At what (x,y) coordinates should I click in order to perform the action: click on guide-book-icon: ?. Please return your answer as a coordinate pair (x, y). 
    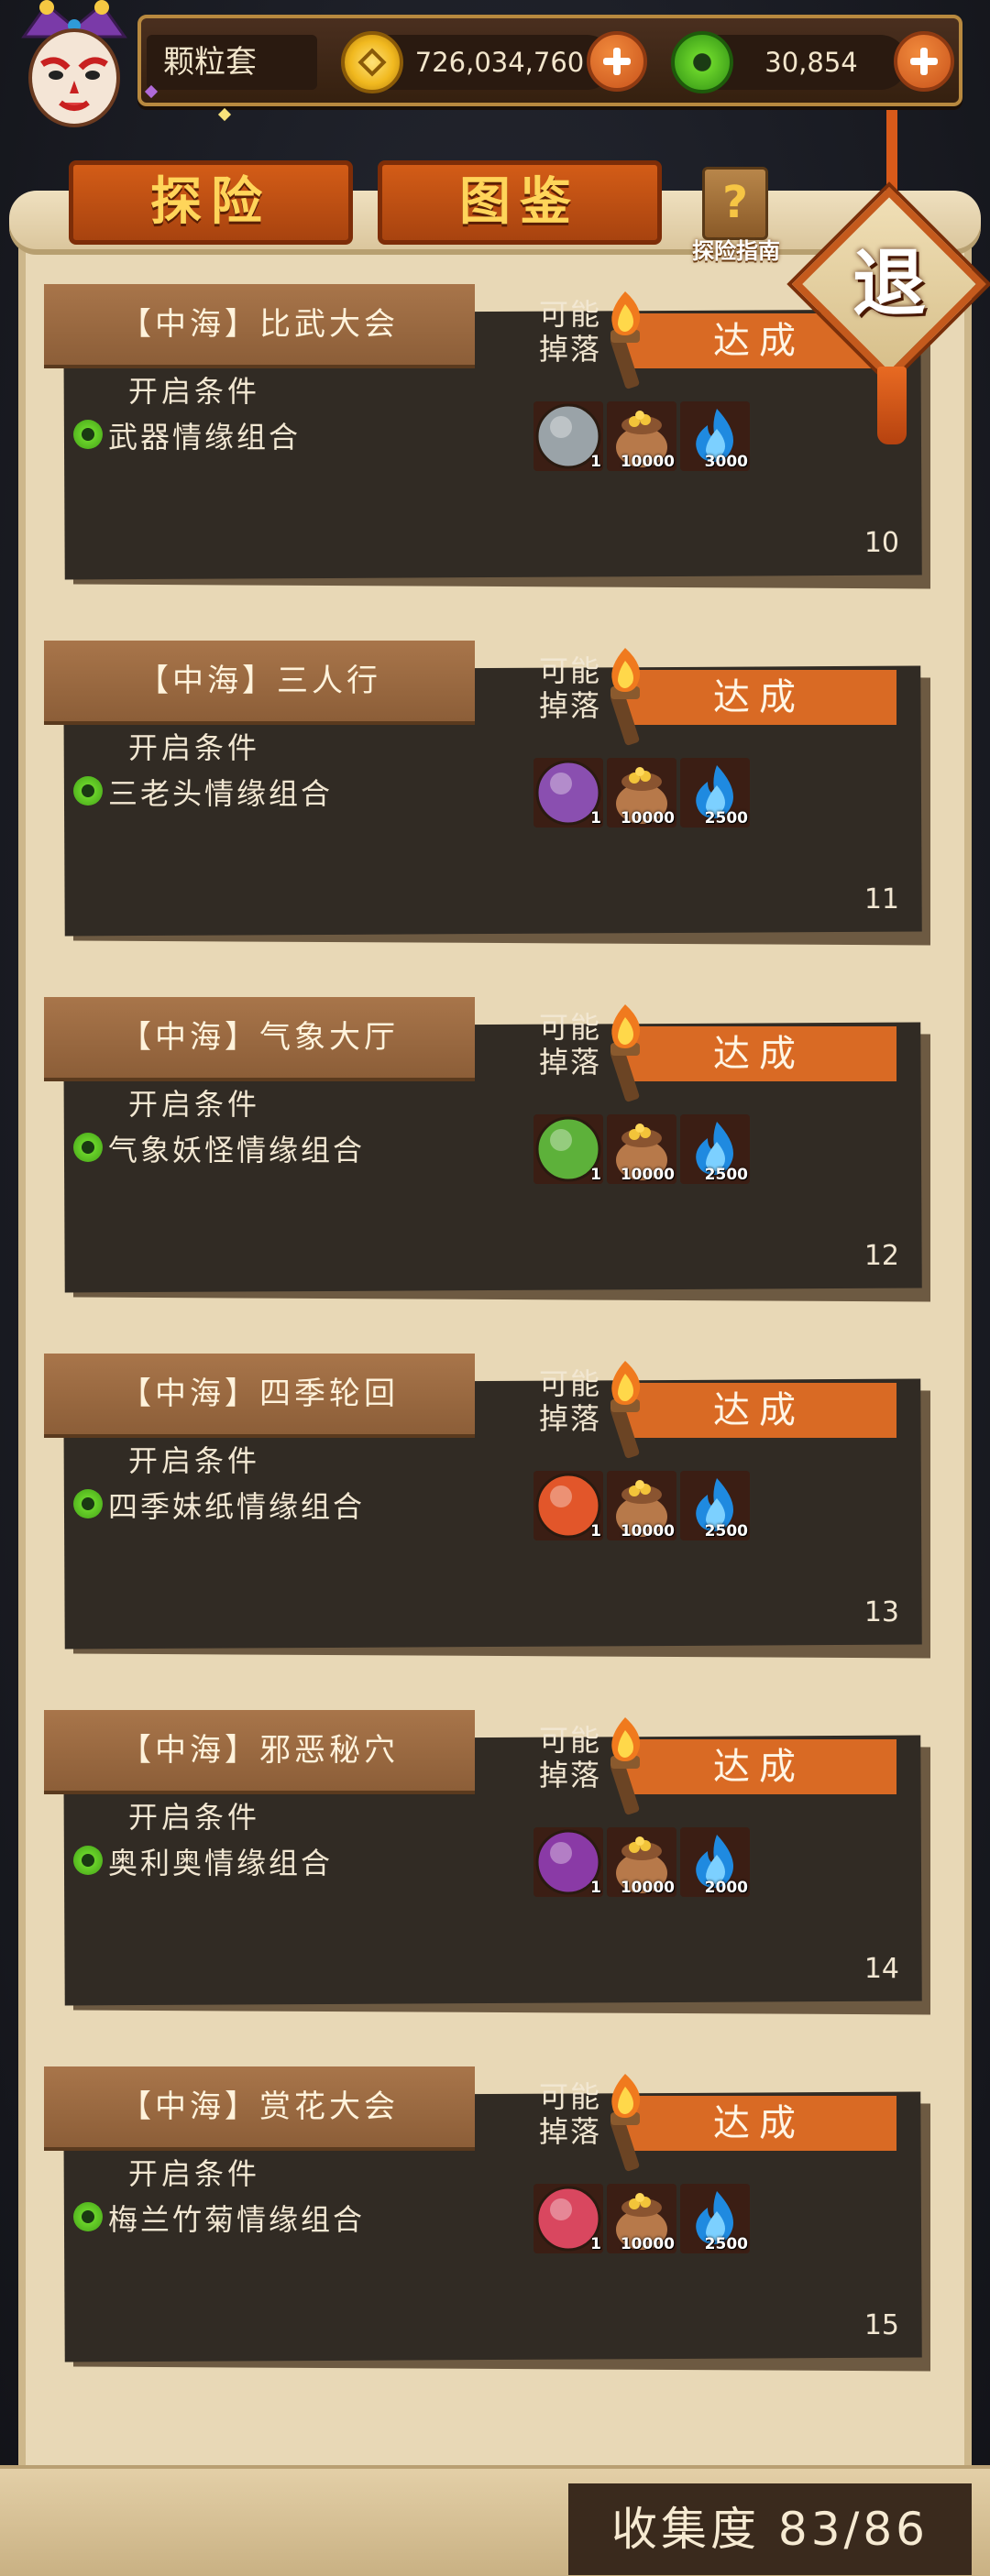
    Looking at the image, I should click on (735, 203).